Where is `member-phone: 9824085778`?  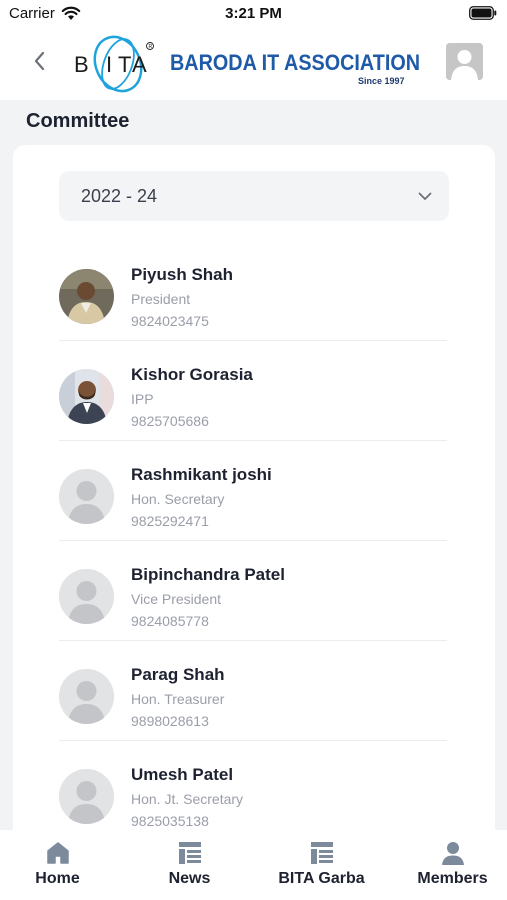
member-phone: 9824085778 is located at coordinates (170, 621).